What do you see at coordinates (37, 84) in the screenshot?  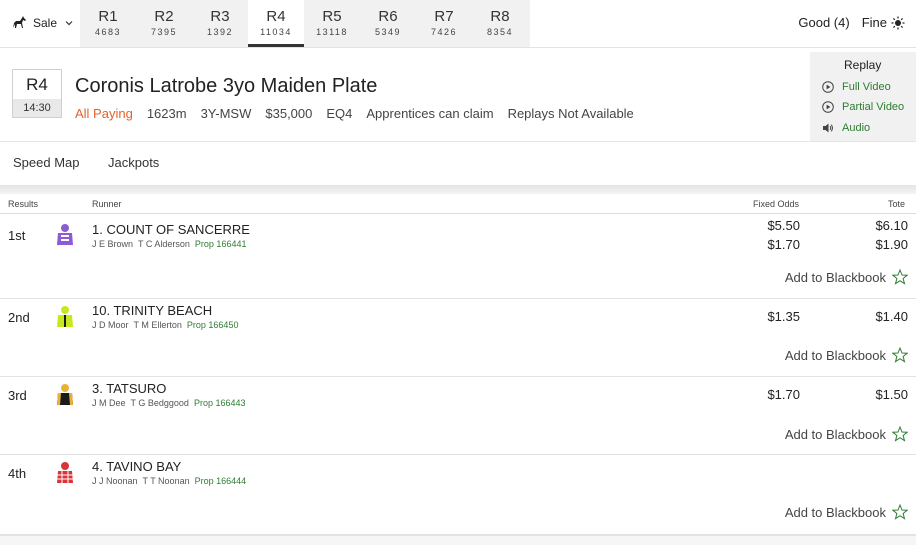 I see `race-badge-number: R4` at bounding box center [37, 84].